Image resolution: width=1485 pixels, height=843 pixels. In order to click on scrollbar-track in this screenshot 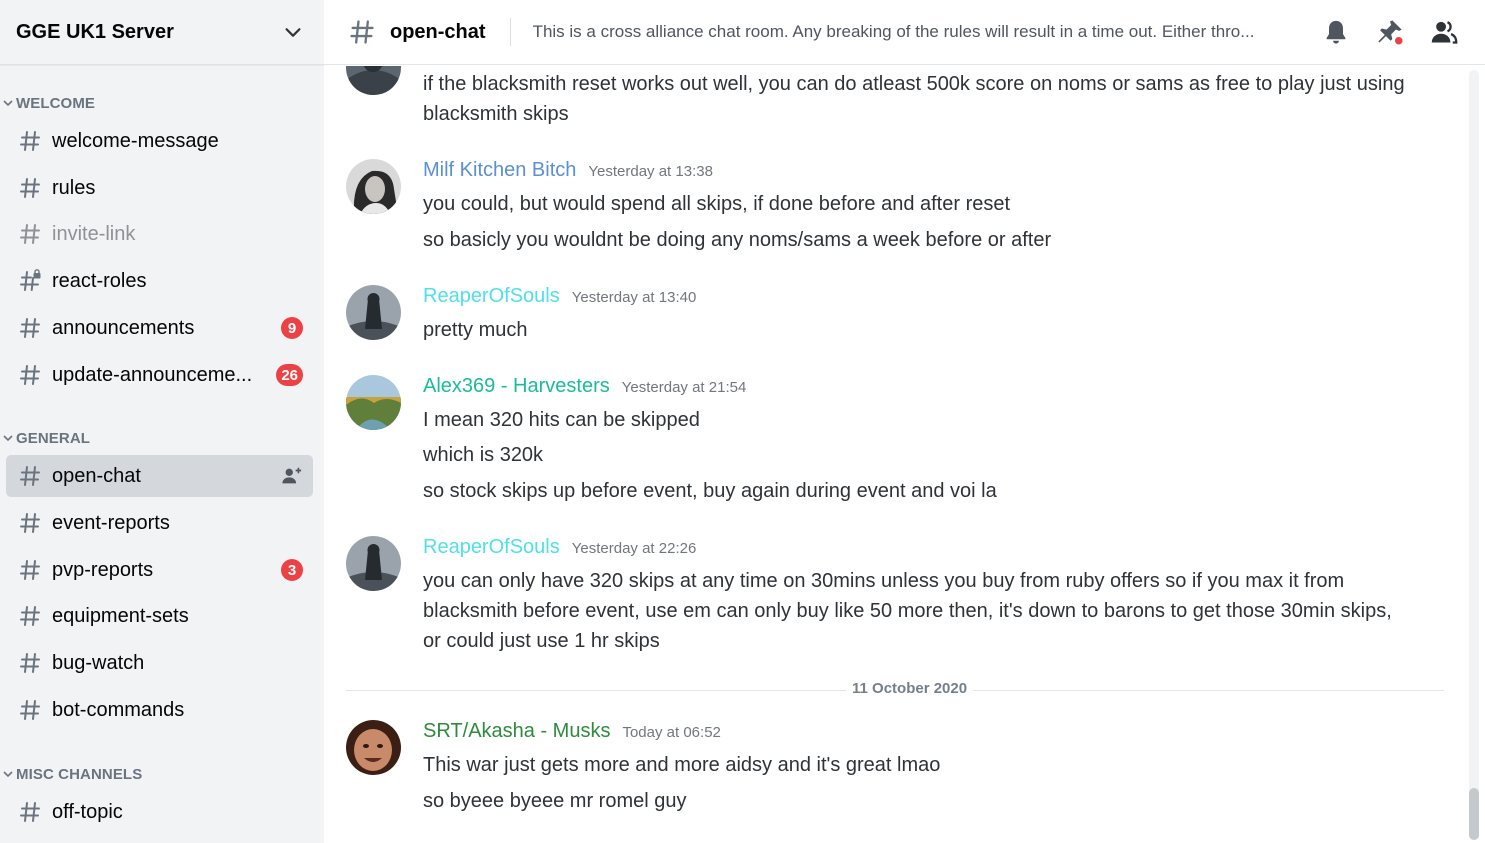, I will do `click(1474, 455)`.